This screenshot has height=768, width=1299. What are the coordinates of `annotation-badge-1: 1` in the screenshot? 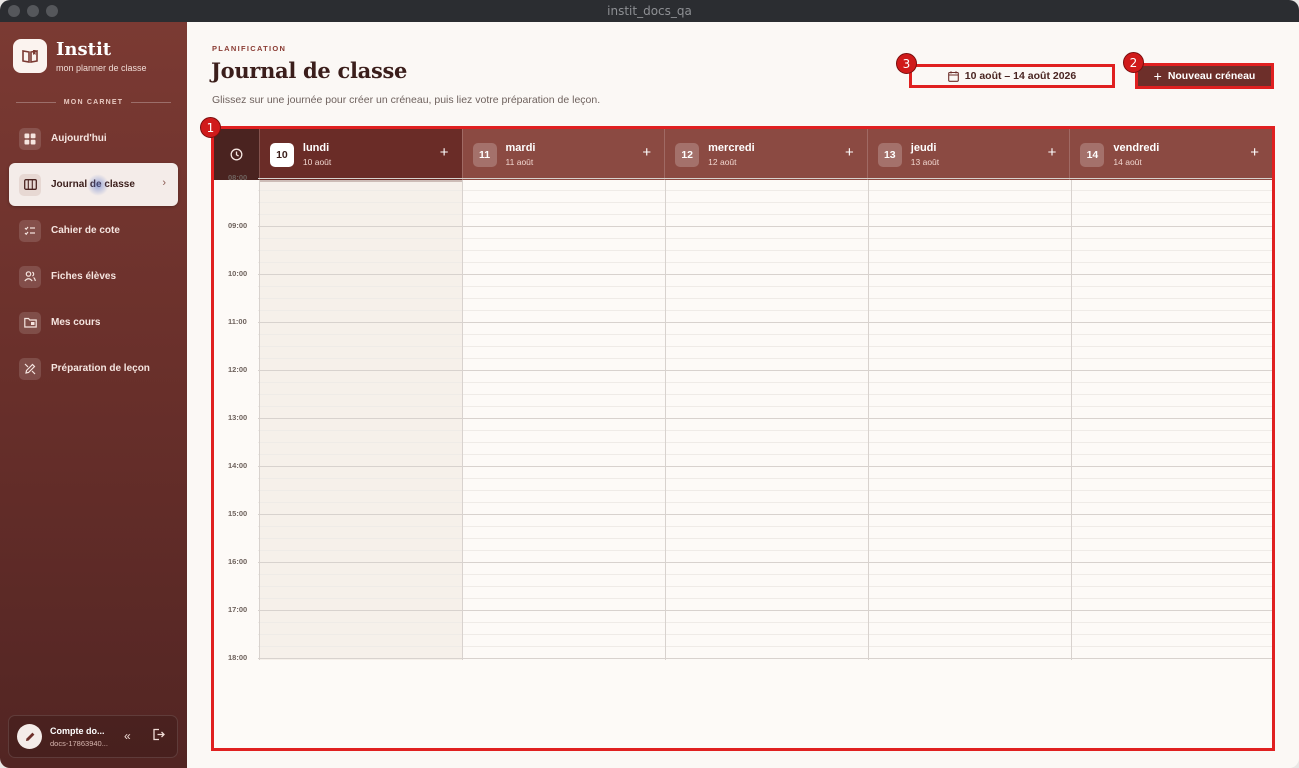 It's located at (210, 127).